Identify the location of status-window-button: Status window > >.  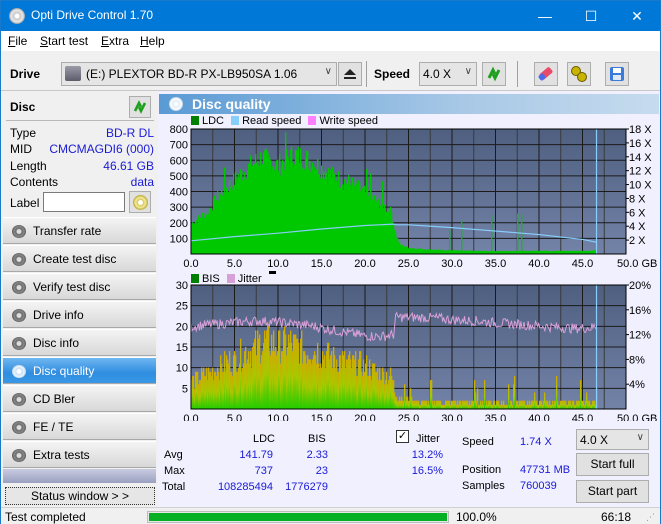
(80, 496).